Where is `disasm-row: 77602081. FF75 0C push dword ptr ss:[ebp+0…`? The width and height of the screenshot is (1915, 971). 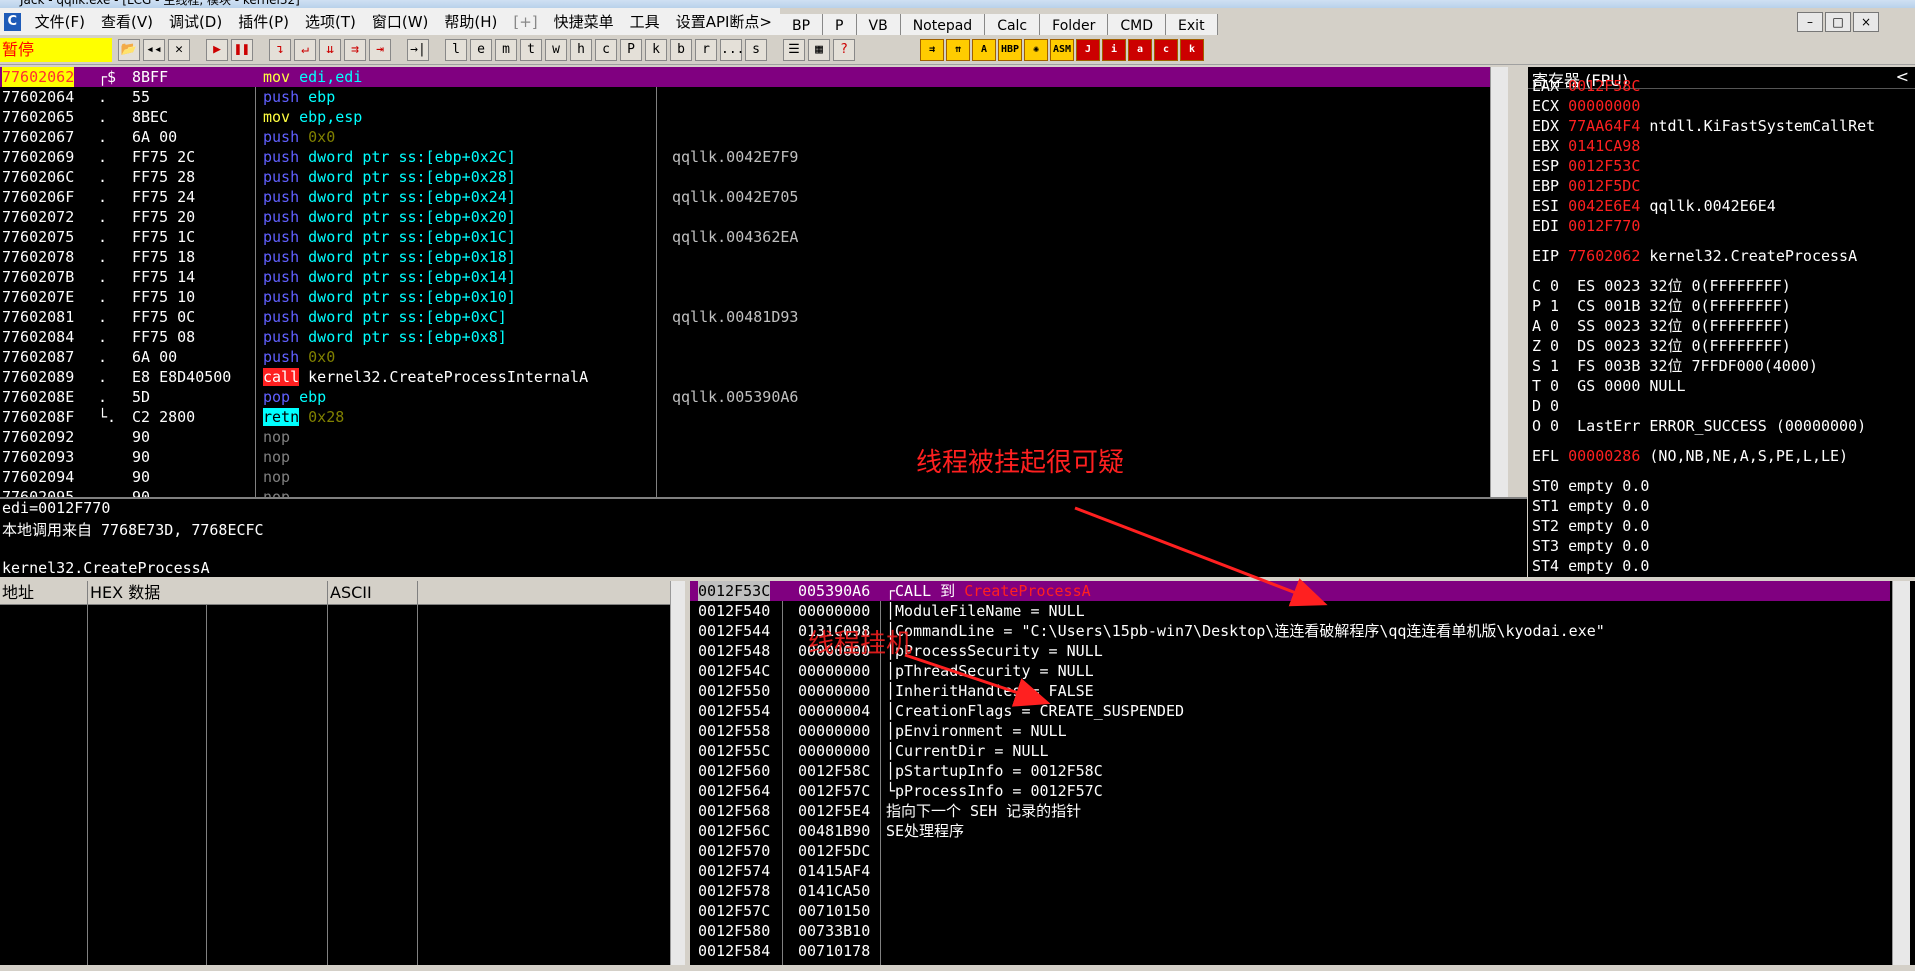 disasm-row: 77602081. FF75 0C push dword ptr ss:[ebp+0… is located at coordinates (745, 317).